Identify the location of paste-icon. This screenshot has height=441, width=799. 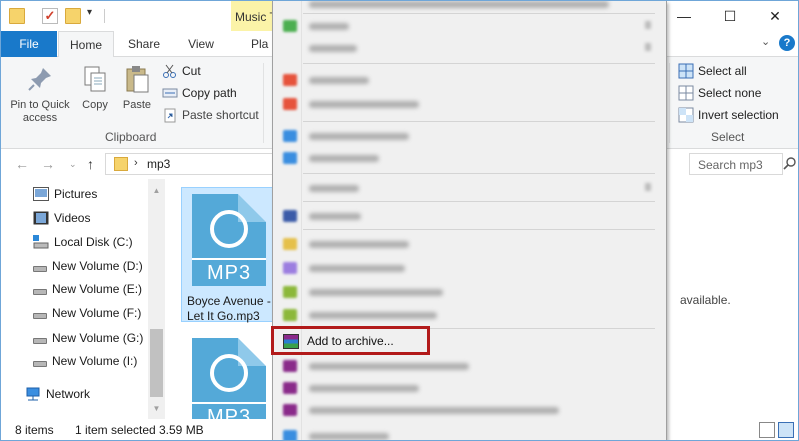
(137, 79).